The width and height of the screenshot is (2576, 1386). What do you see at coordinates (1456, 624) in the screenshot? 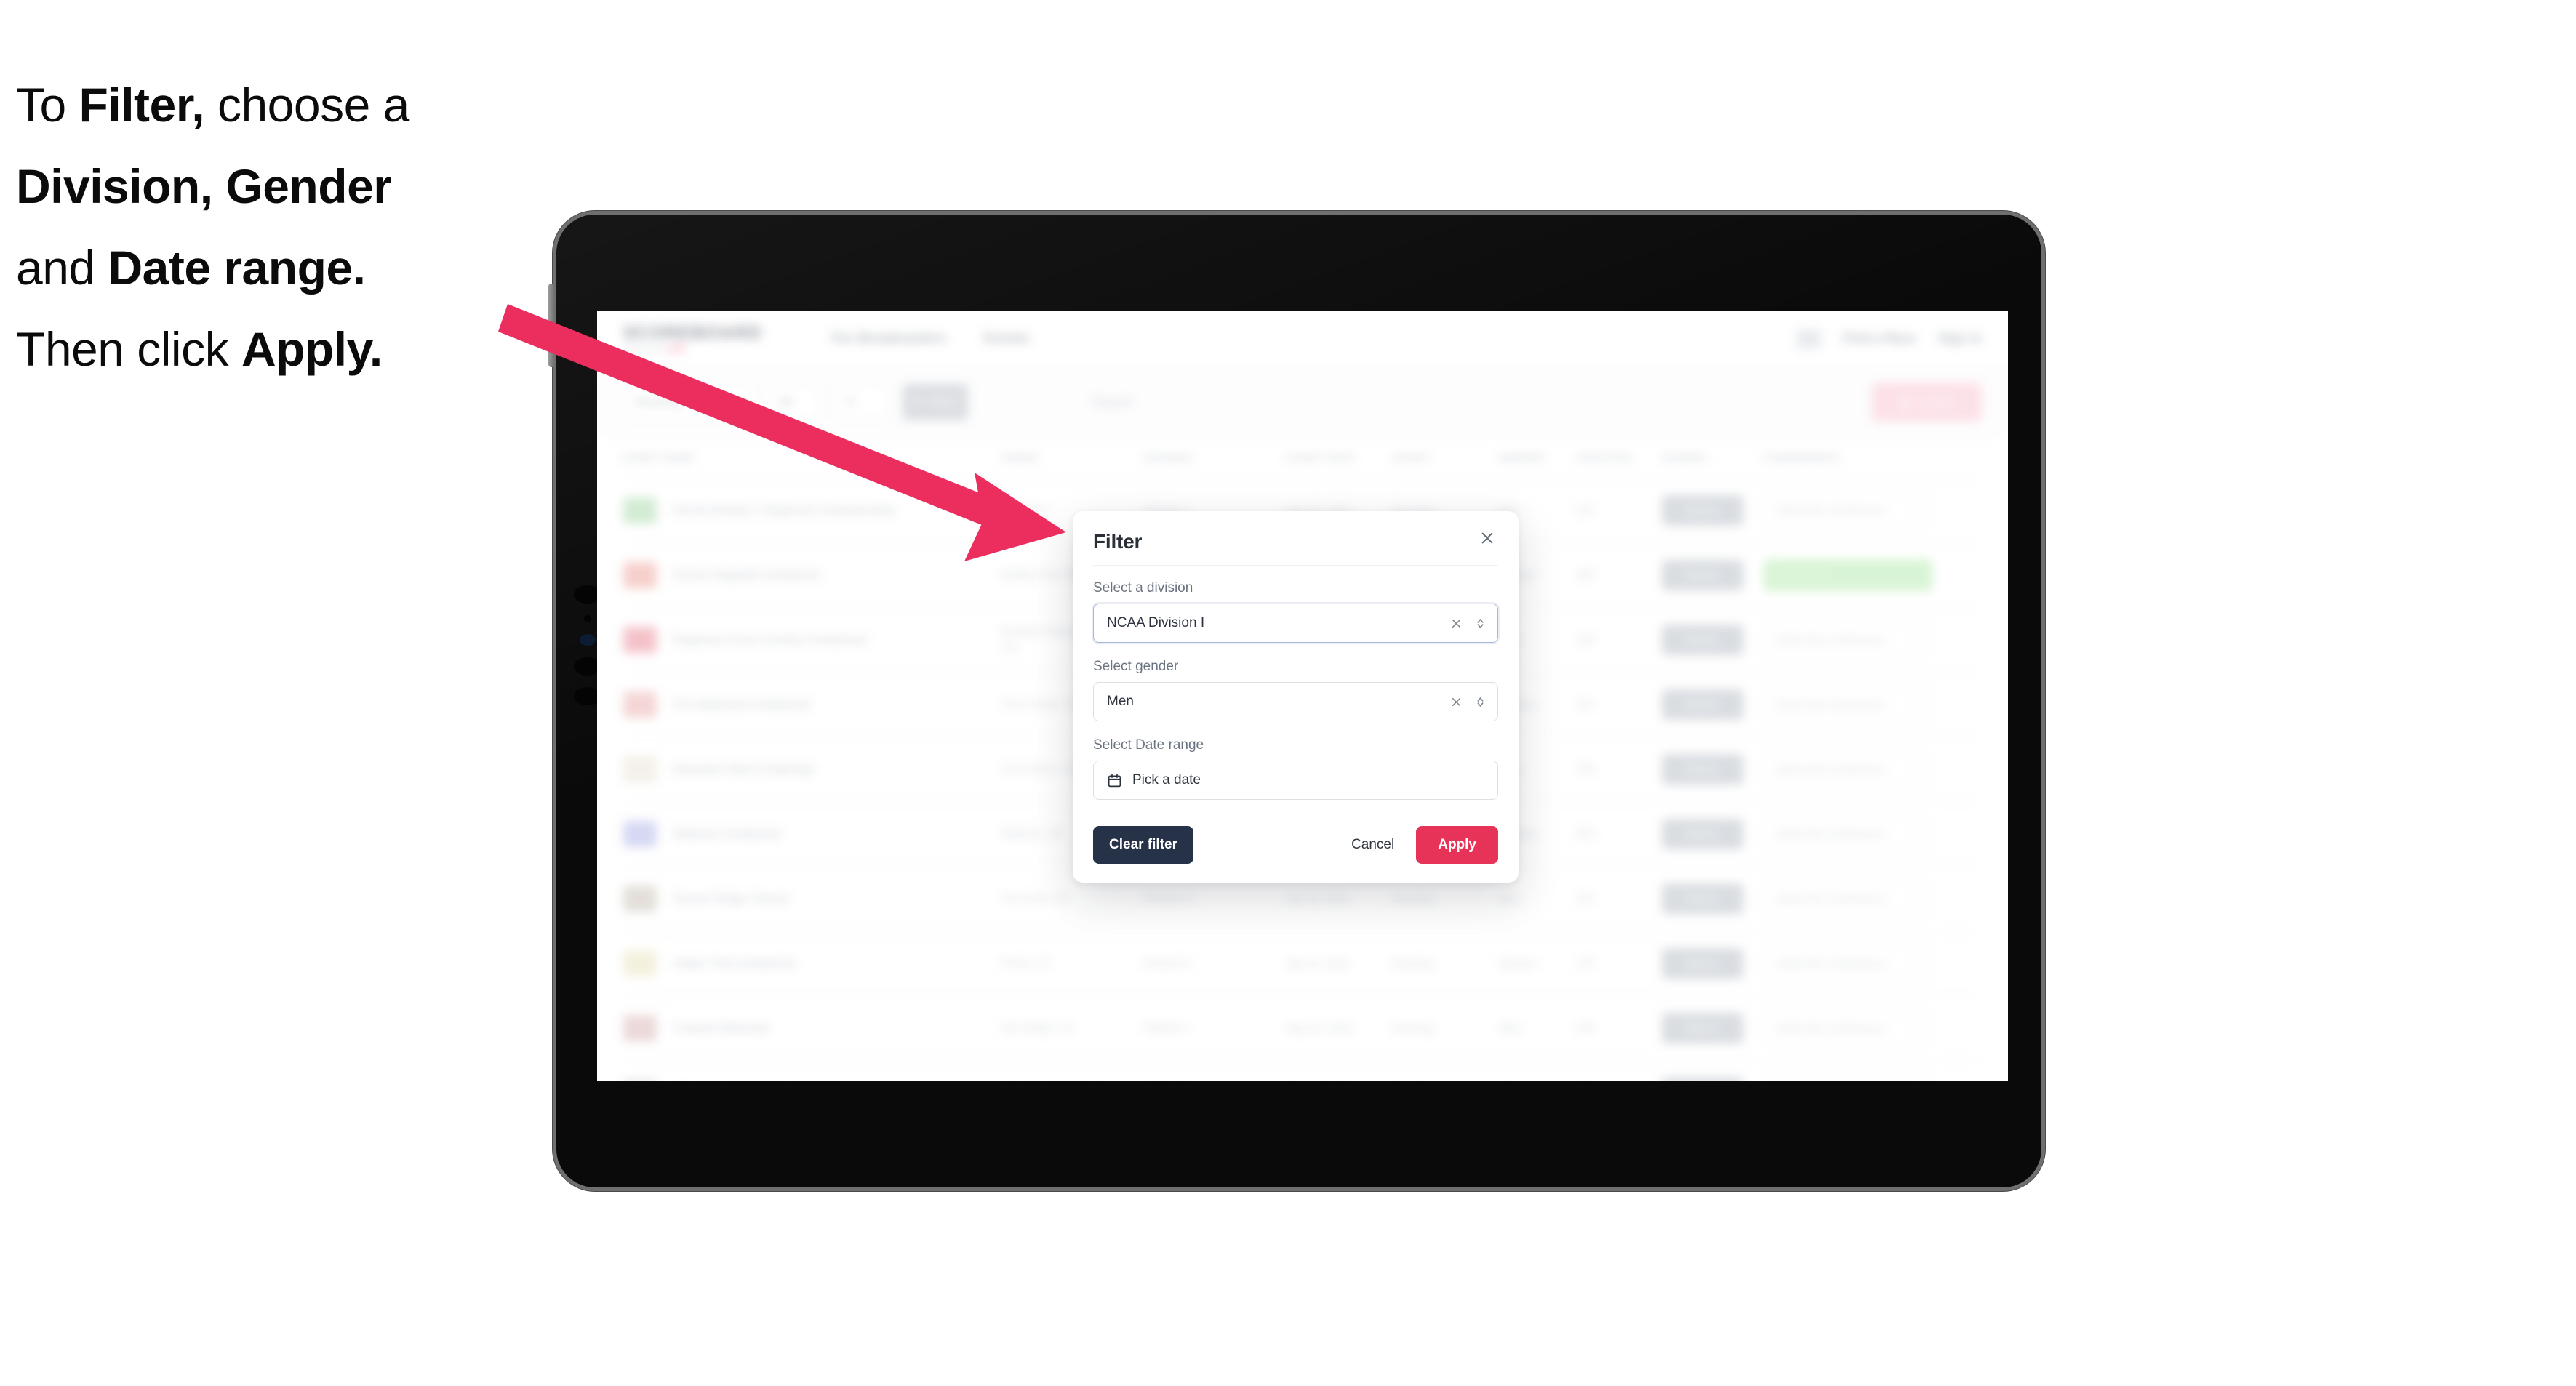
I see `clear-division-icon` at bounding box center [1456, 624].